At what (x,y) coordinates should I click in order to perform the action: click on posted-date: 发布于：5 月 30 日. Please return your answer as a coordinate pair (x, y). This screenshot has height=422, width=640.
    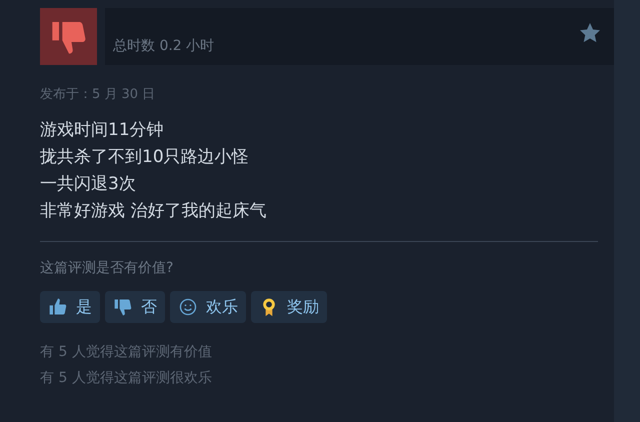
    Looking at the image, I should click on (98, 95).